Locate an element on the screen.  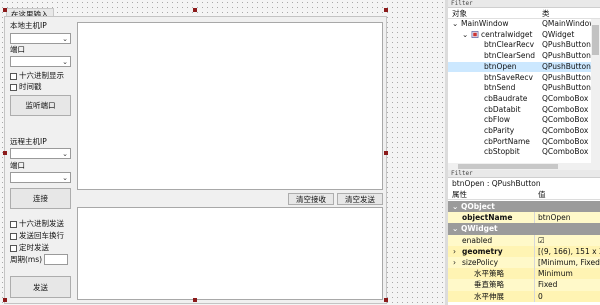
object-class: QWidget is located at coordinates (558, 34).